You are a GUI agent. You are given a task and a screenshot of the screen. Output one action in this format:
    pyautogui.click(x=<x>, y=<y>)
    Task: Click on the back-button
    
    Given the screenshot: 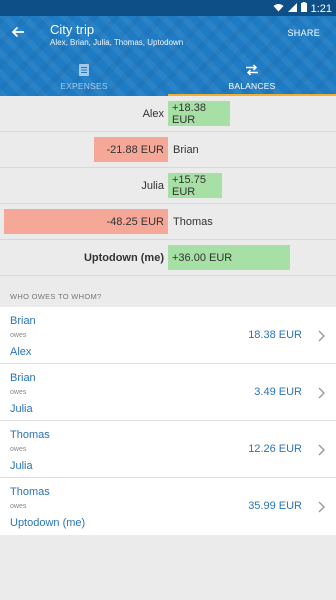 What is the action you would take?
    pyautogui.click(x=18, y=34)
    